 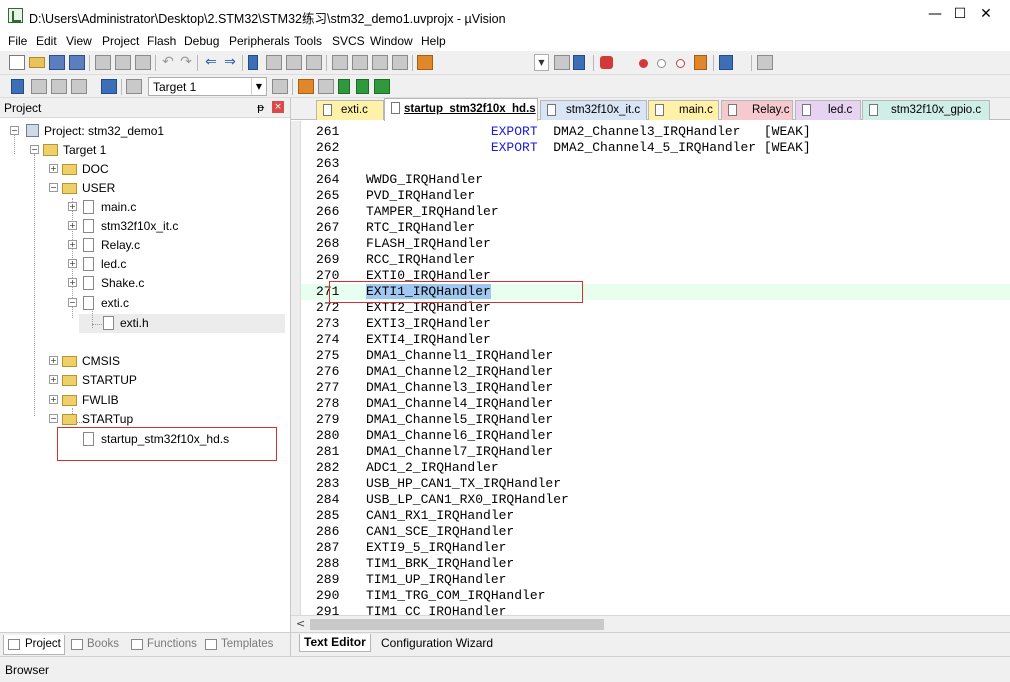 What do you see at coordinates (259, 41) in the screenshot?
I see `menu-peripherals: Peripherals` at bounding box center [259, 41].